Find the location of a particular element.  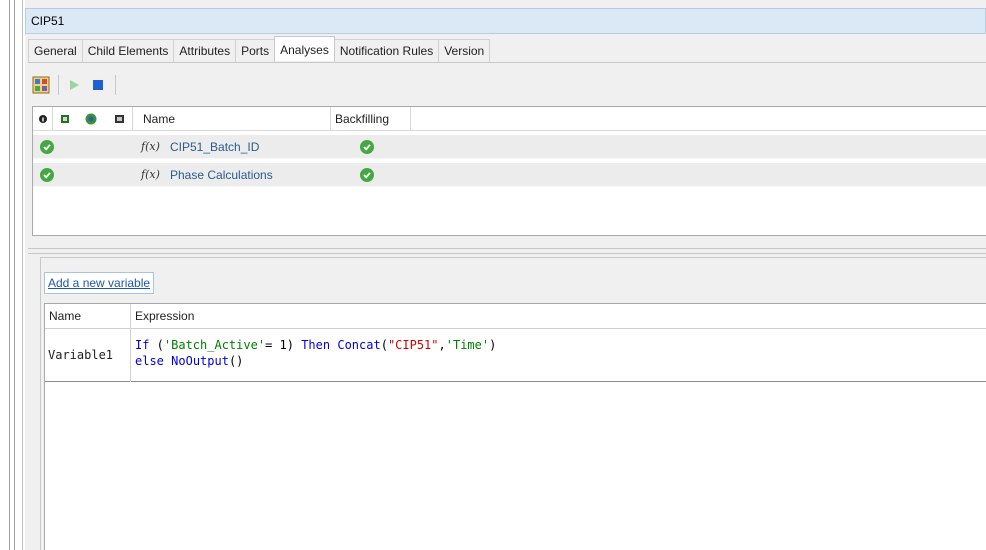

variables-table-header: Name Expression is located at coordinates (515, 316).